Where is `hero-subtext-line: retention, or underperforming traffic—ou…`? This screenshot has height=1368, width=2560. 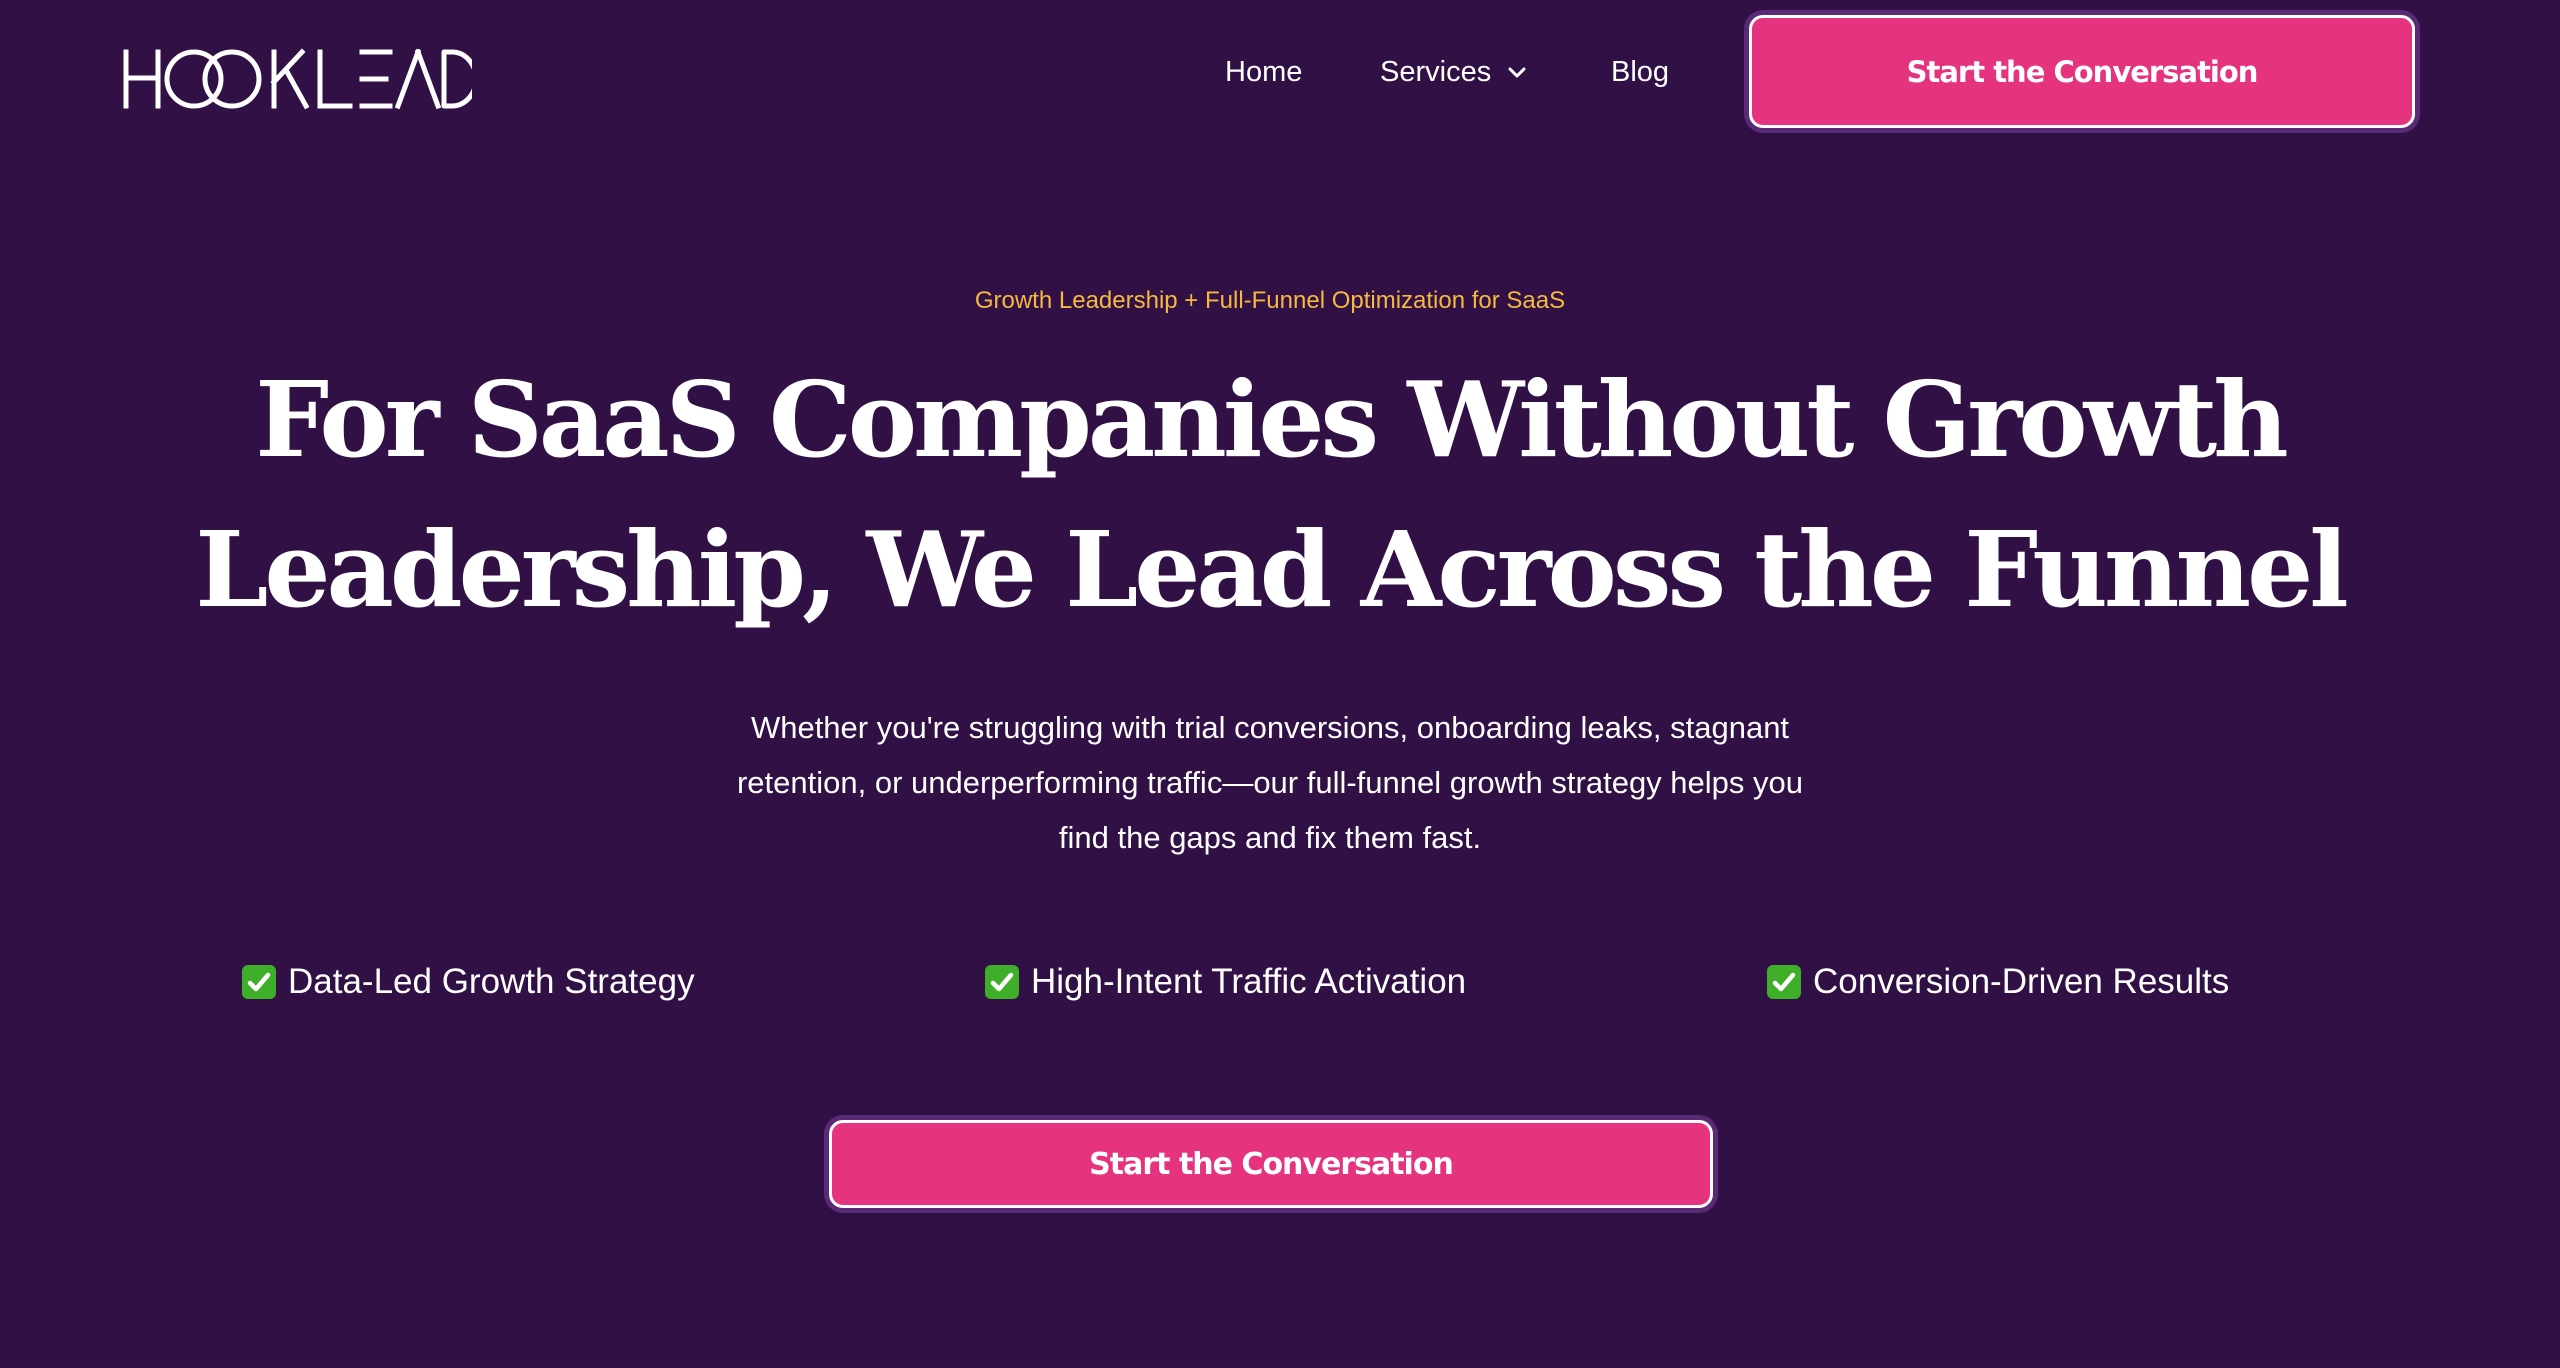
hero-subtext-line: retention, or underperforming traffic—ou… is located at coordinates (1270, 782).